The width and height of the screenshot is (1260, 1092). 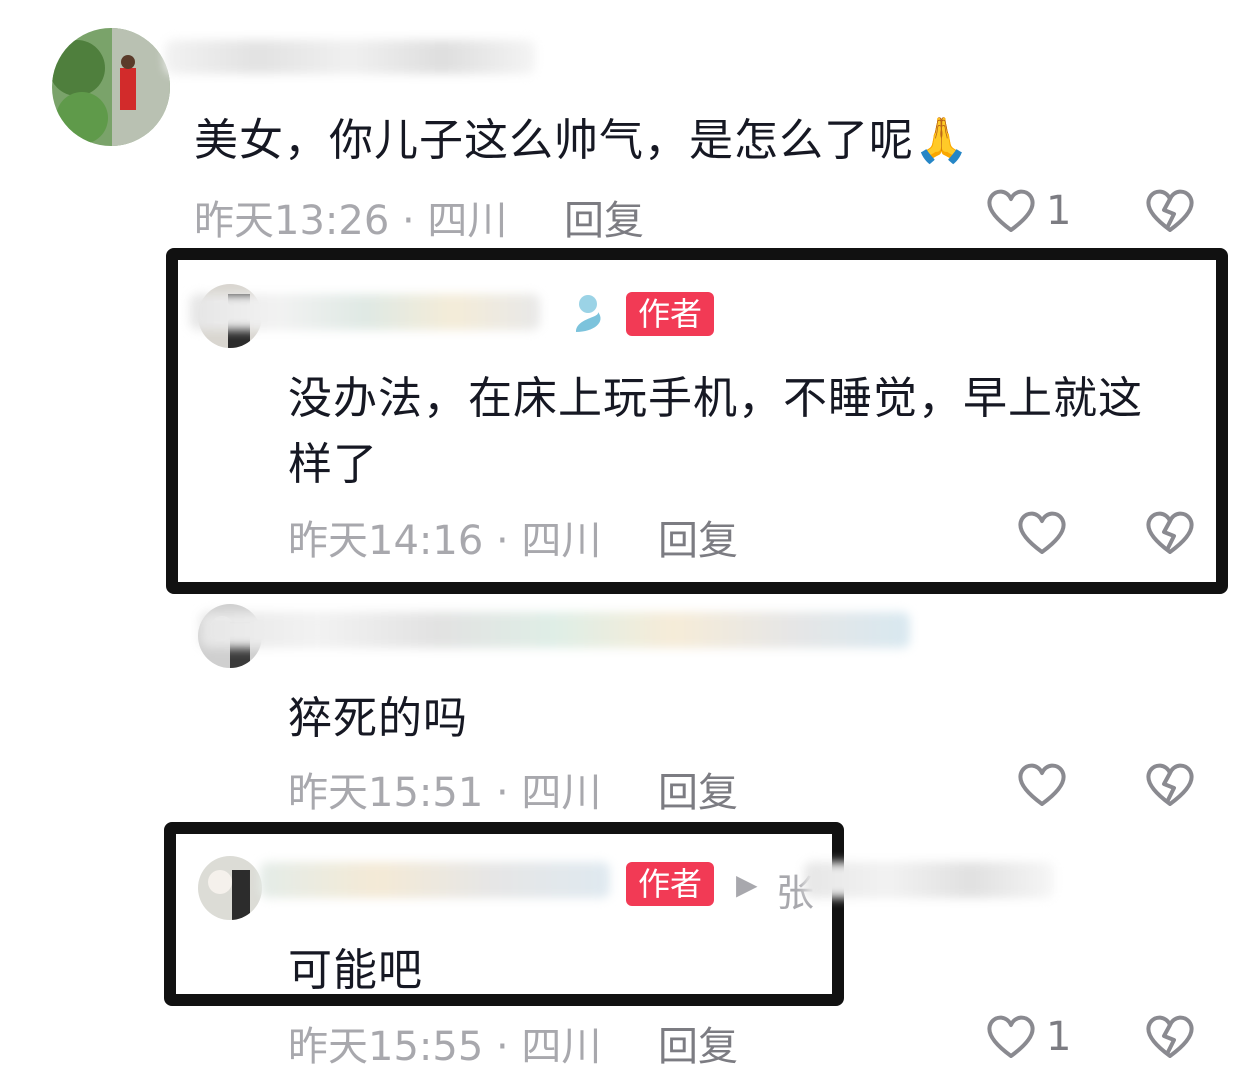 I want to click on comment-text-continued: 样了, so click(x=333, y=464).